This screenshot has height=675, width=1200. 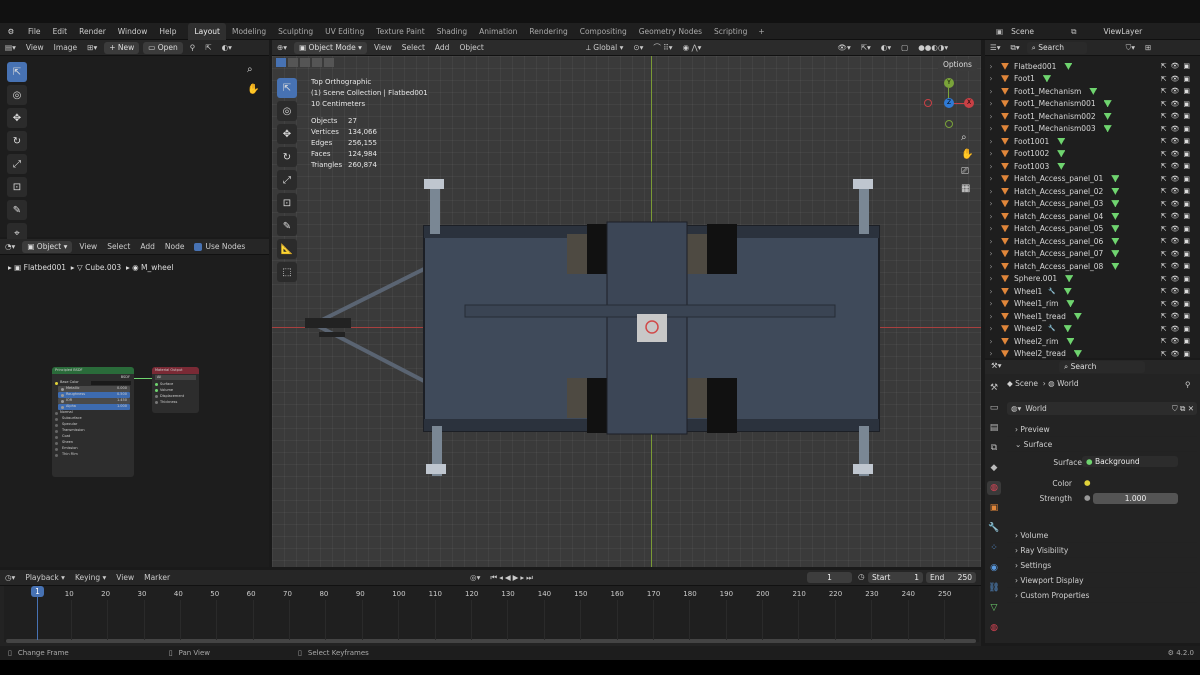 What do you see at coordinates (1035, 278) in the screenshot?
I see `outliner-item-label: Sphere.001` at bounding box center [1035, 278].